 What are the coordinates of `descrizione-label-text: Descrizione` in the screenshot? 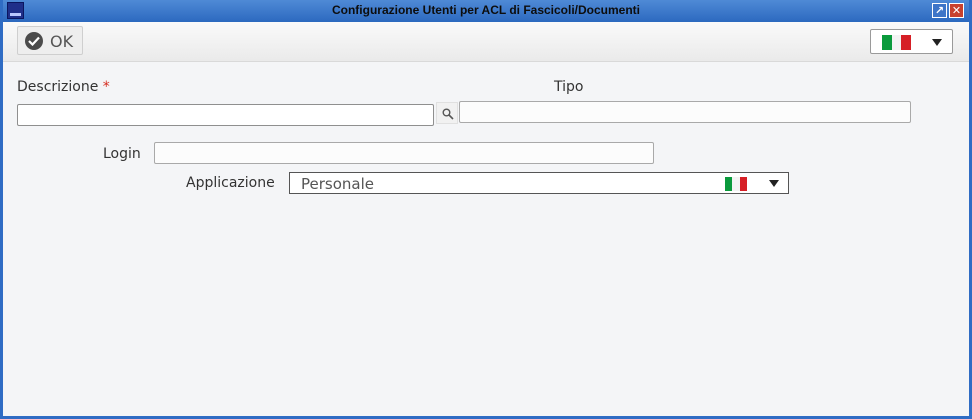 It's located at (58, 87).